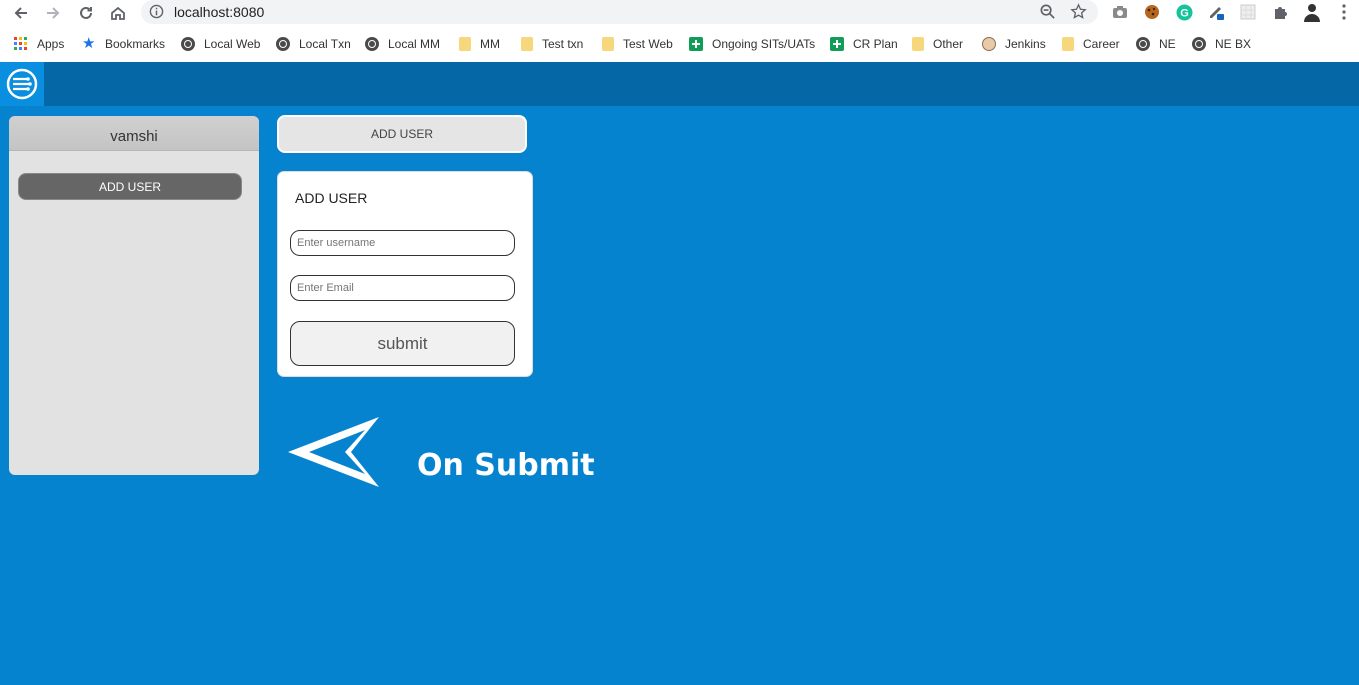  I want to click on grammarly-icon: G, so click(1184, 12).